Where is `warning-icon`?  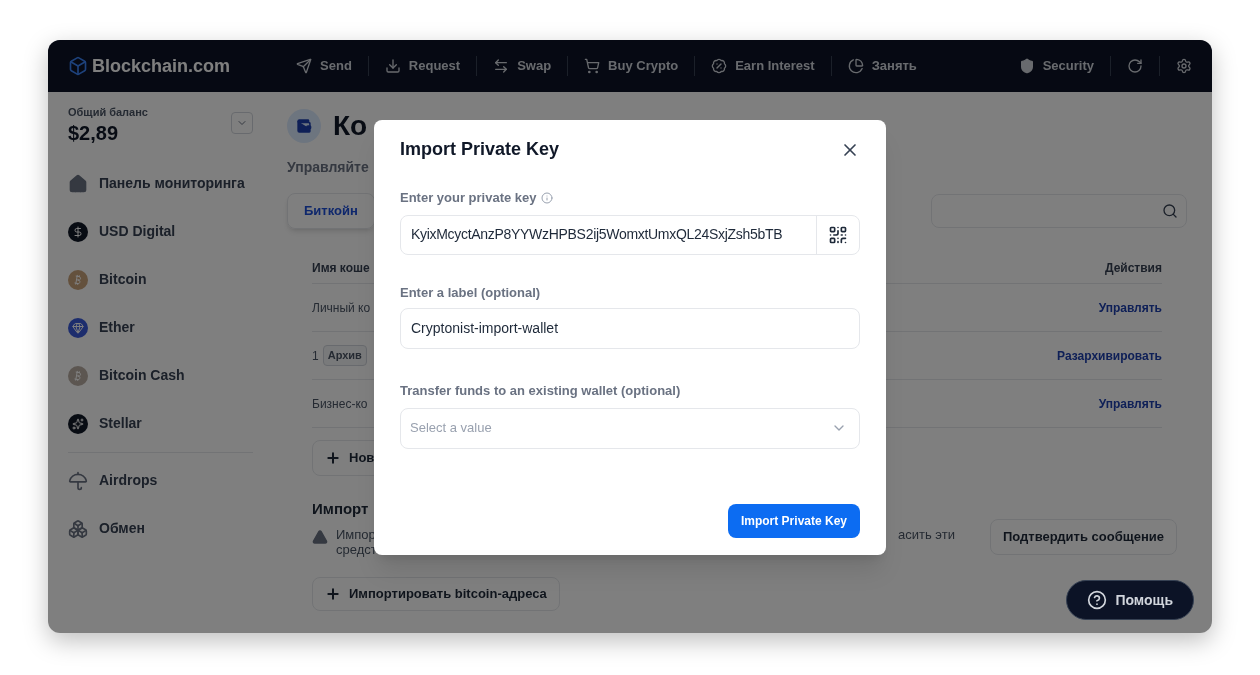
warning-icon is located at coordinates (320, 536).